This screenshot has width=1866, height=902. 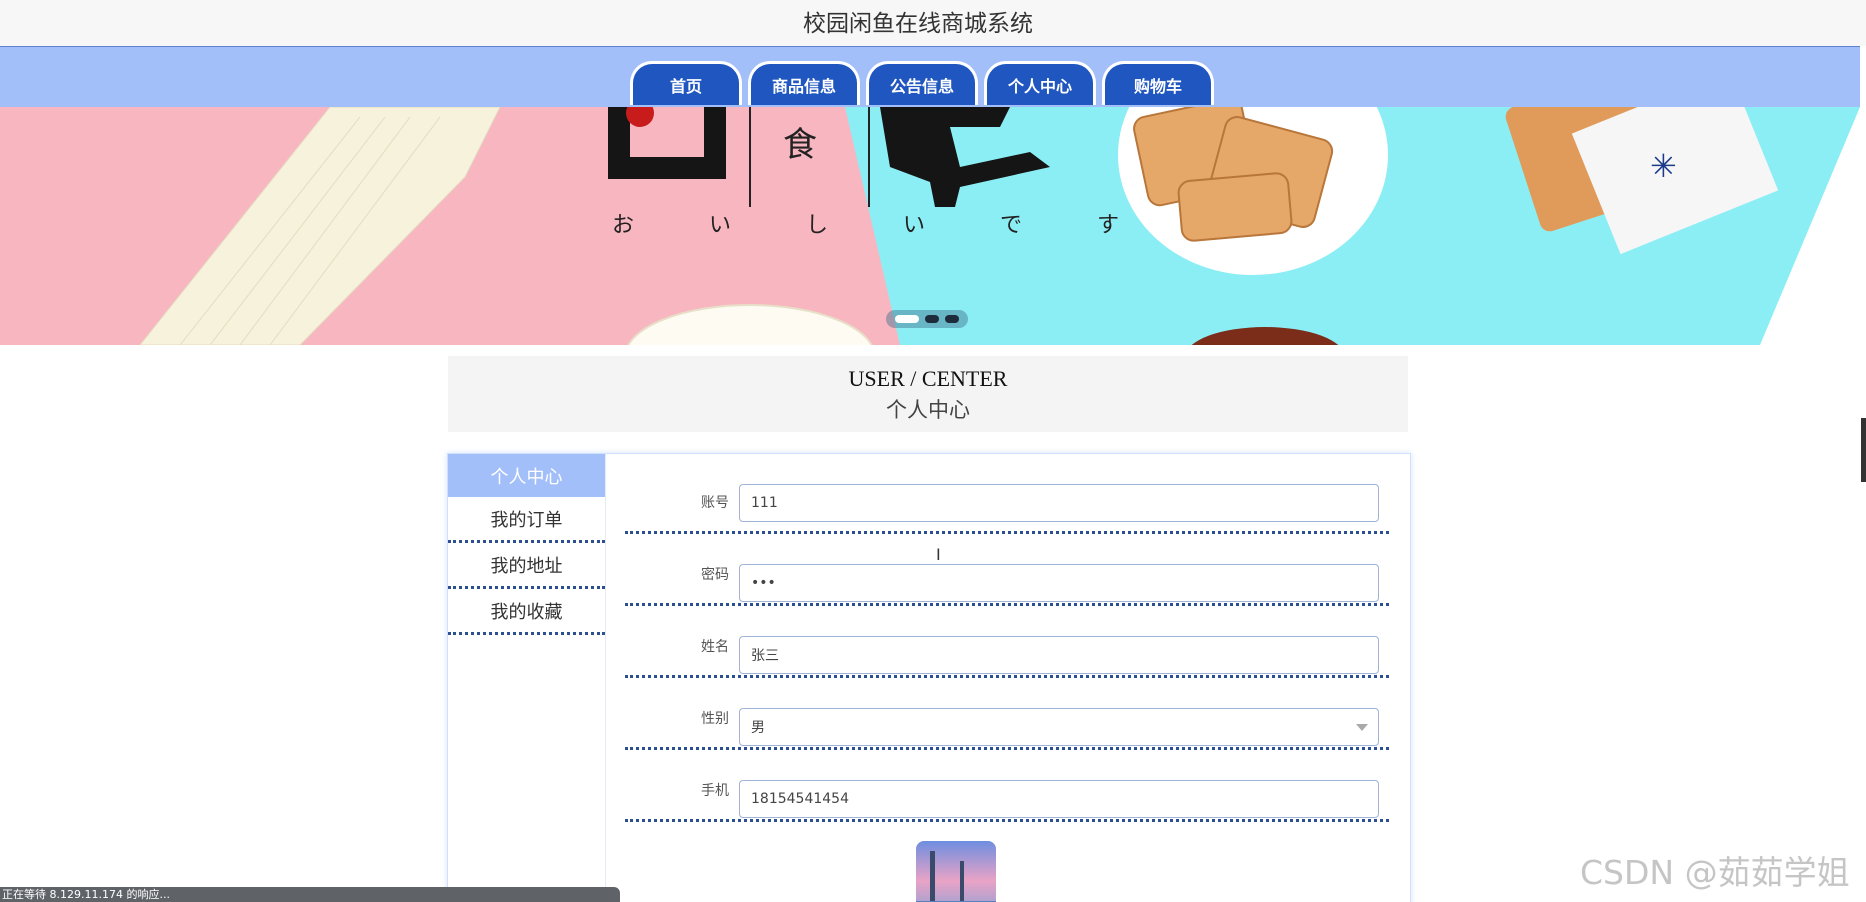 What do you see at coordinates (715, 719) in the screenshot?
I see `gender-label: 性别` at bounding box center [715, 719].